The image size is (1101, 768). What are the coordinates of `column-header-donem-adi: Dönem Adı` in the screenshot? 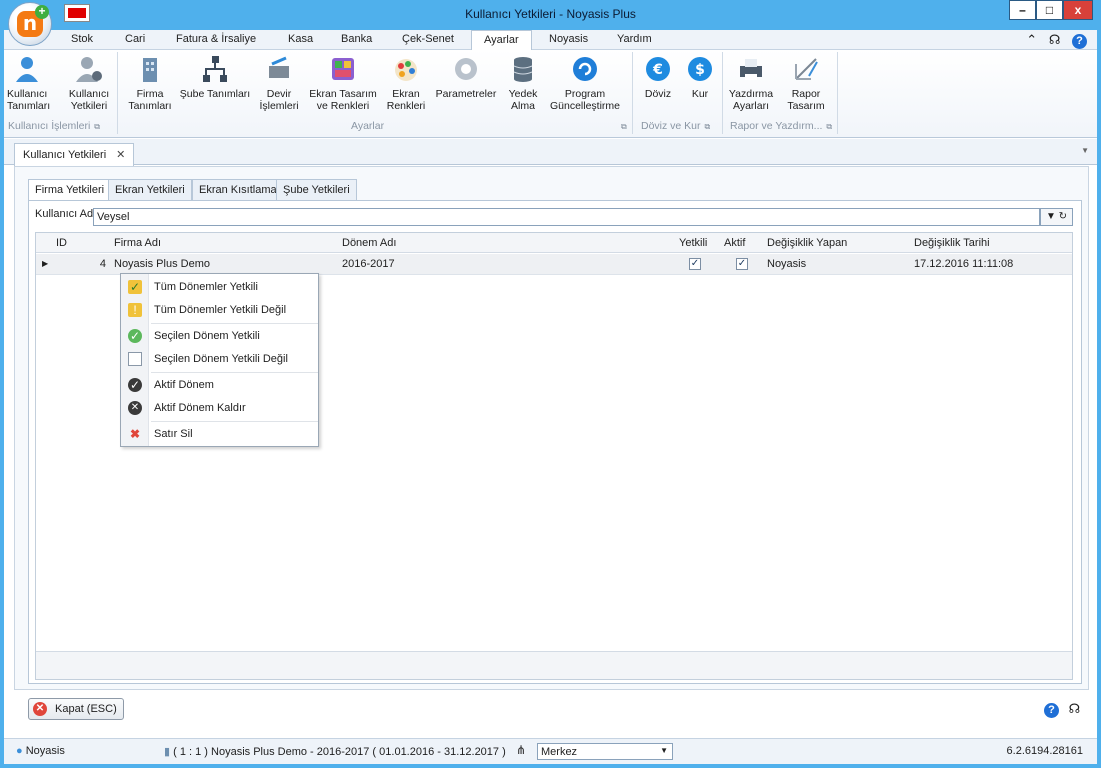 It's located at (369, 243).